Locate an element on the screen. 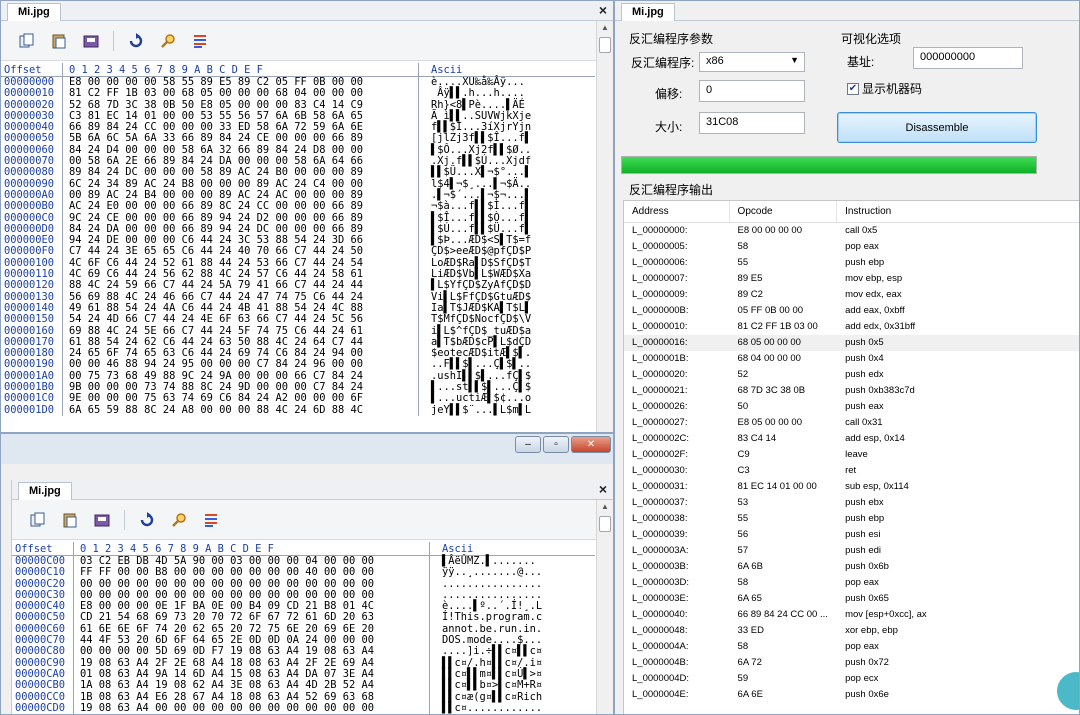  list-item: L_00000007: 89 E5 mov ebp, esp is located at coordinates (851, 279).